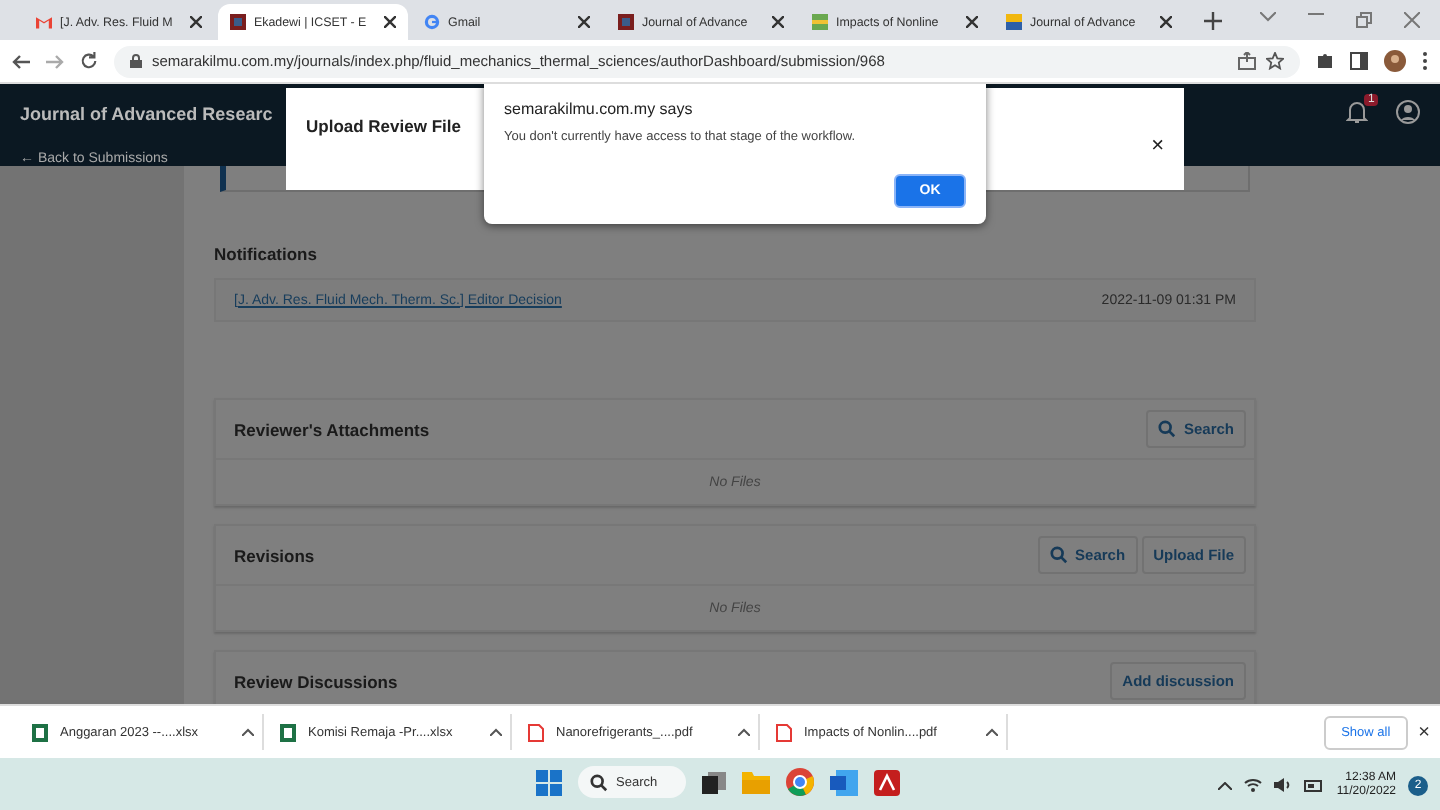  What do you see at coordinates (1316, 14) in the screenshot?
I see `minimize-icon` at bounding box center [1316, 14].